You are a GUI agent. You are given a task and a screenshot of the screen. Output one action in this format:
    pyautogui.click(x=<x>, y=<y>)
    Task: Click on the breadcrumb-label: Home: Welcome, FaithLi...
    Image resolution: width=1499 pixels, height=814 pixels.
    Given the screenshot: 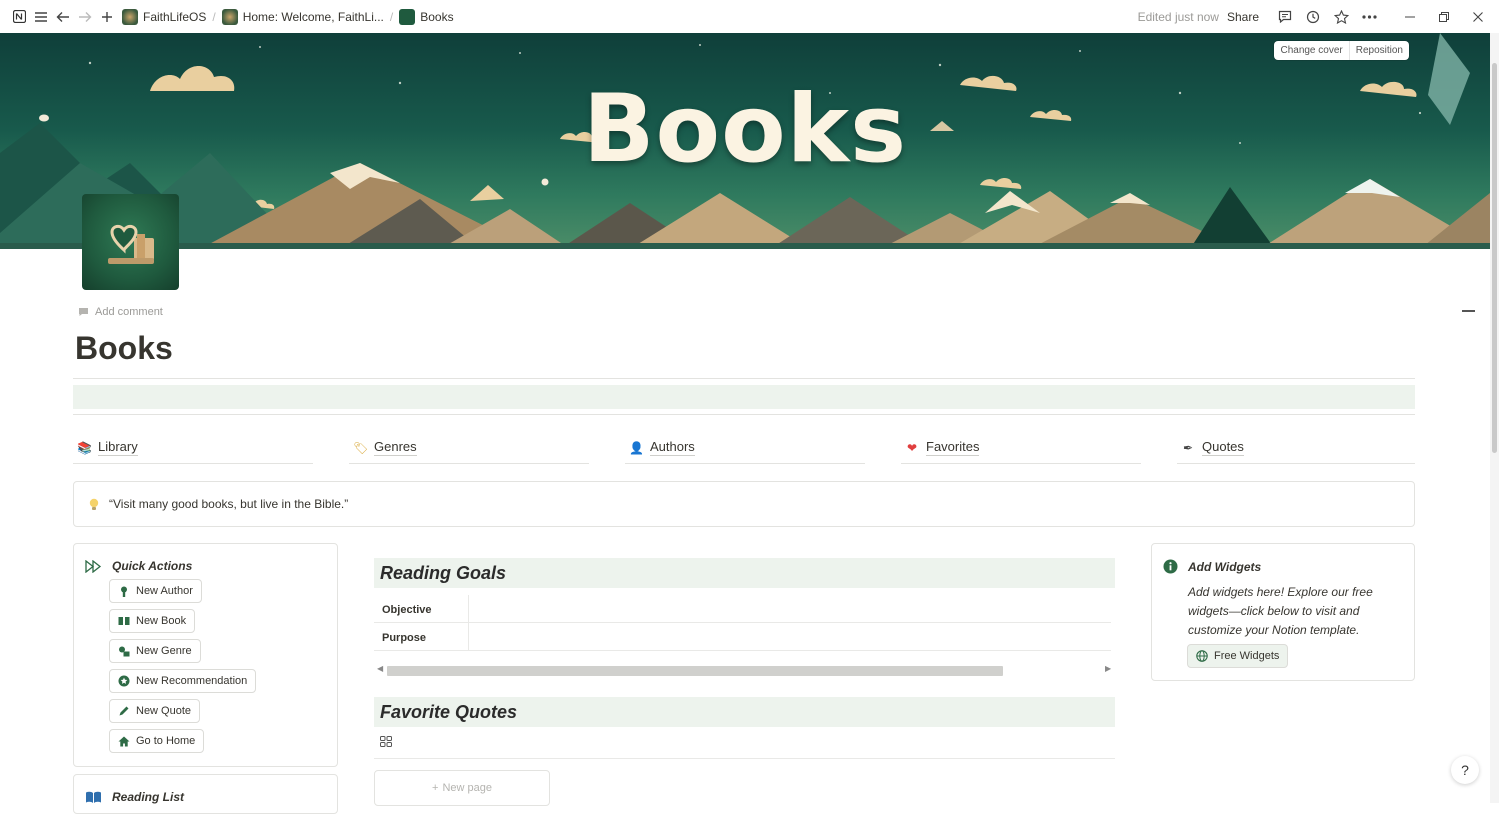 What is the action you would take?
    pyautogui.click(x=313, y=16)
    